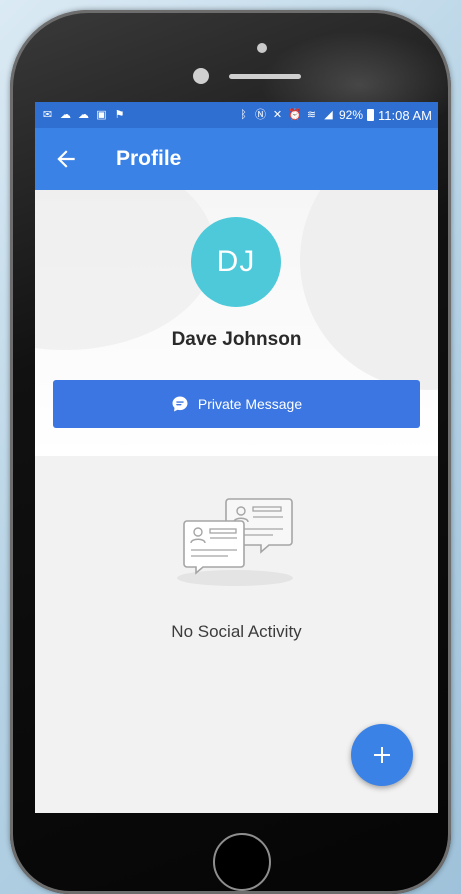 Image resolution: width=461 pixels, height=894 pixels. Describe the element at coordinates (236, 339) in the screenshot. I see `profile-name: Dave Johnson` at that location.